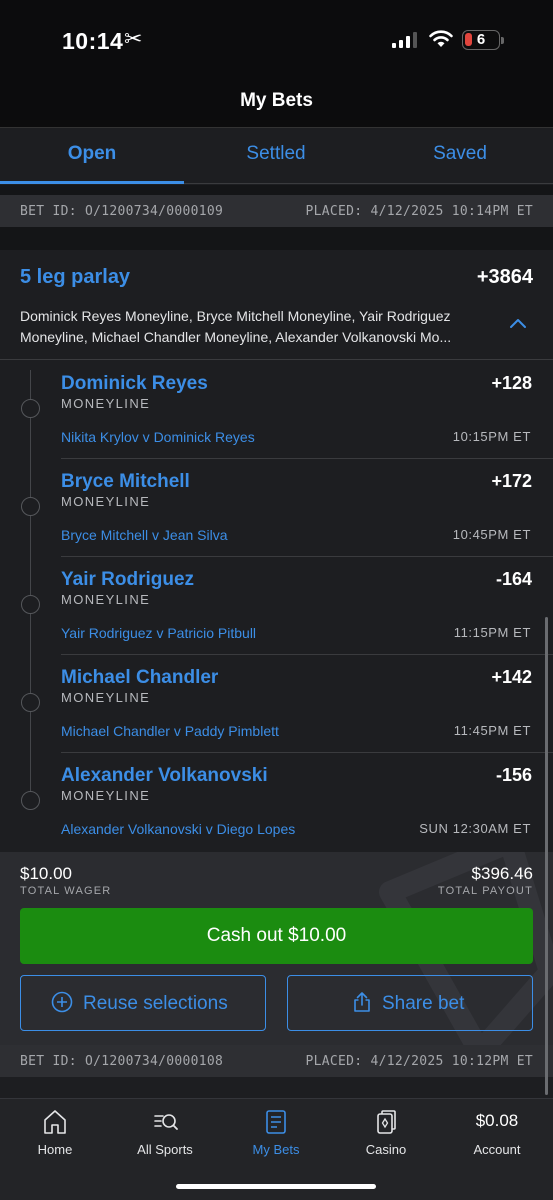 The width and height of the screenshot is (553, 1200). What do you see at coordinates (122, 1061) in the screenshot?
I see `bet-id: BET ID: O/1200734/0000108` at bounding box center [122, 1061].